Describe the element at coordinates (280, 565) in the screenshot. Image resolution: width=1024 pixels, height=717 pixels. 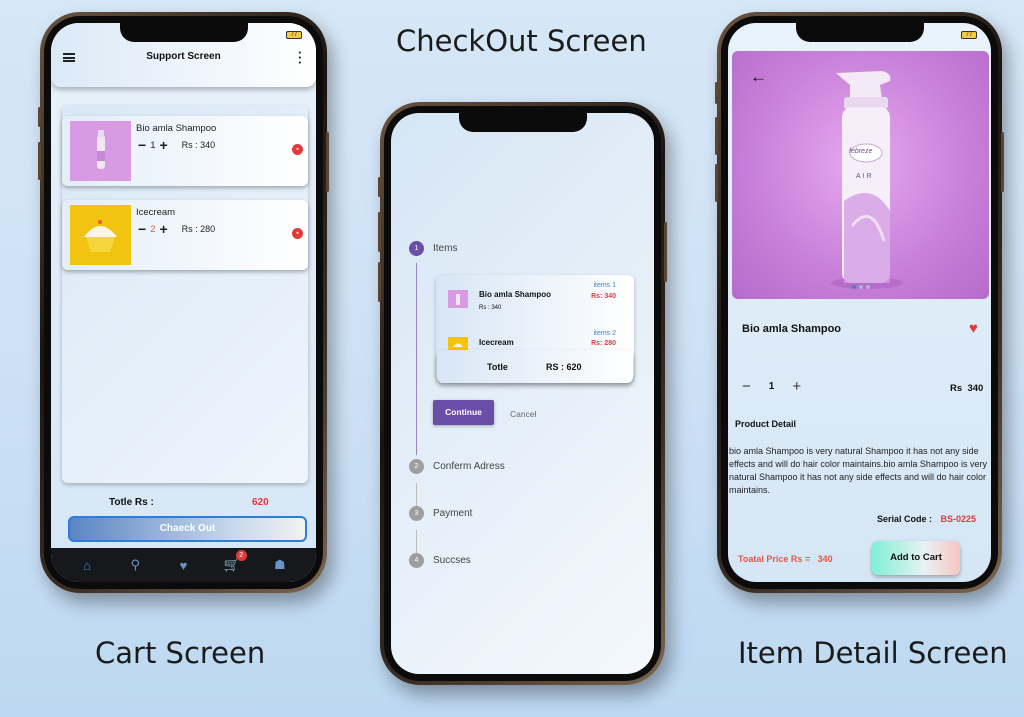
I see `profile-icon: ☗` at that location.